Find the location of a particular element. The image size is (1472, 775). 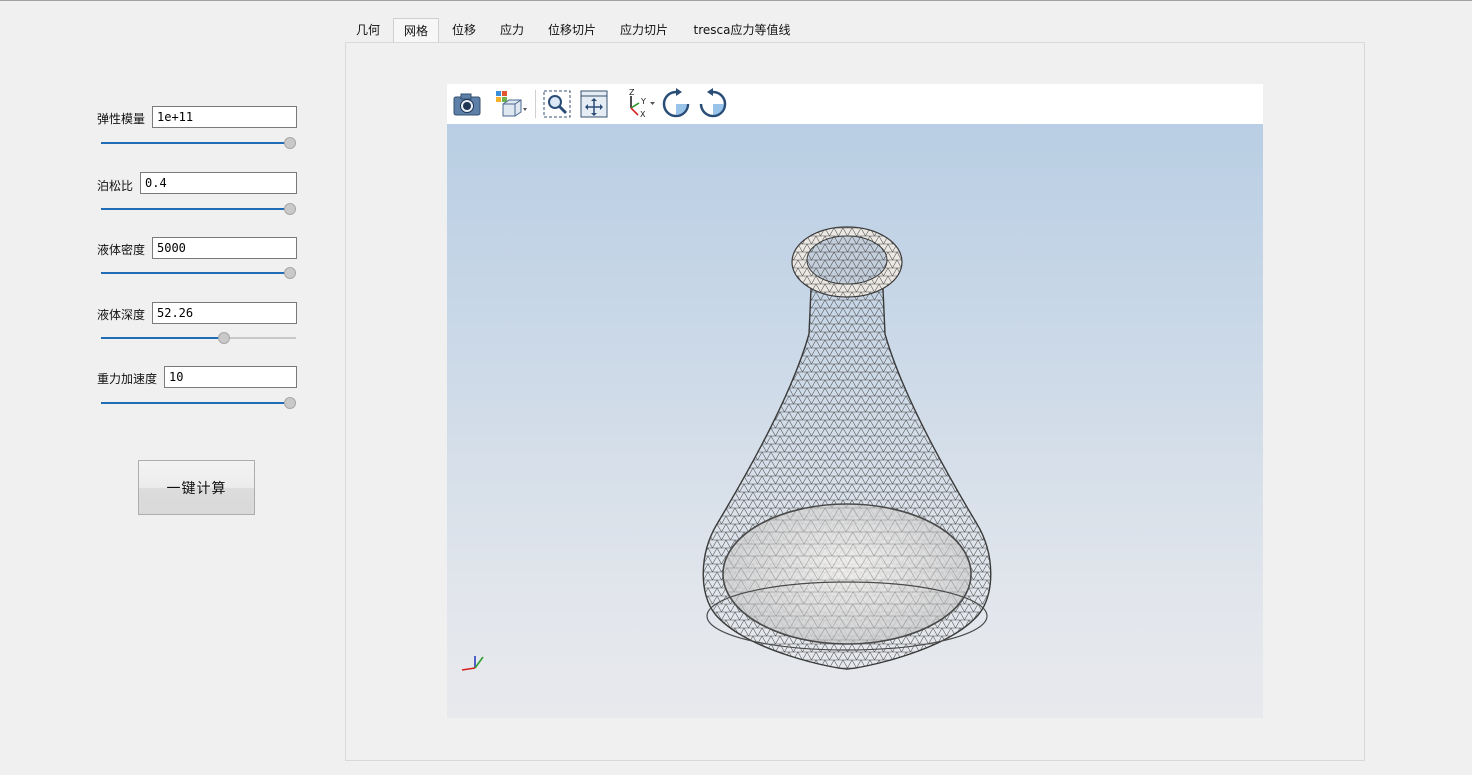

elastic-modulus-input: 1e+11 is located at coordinates (224, 117).